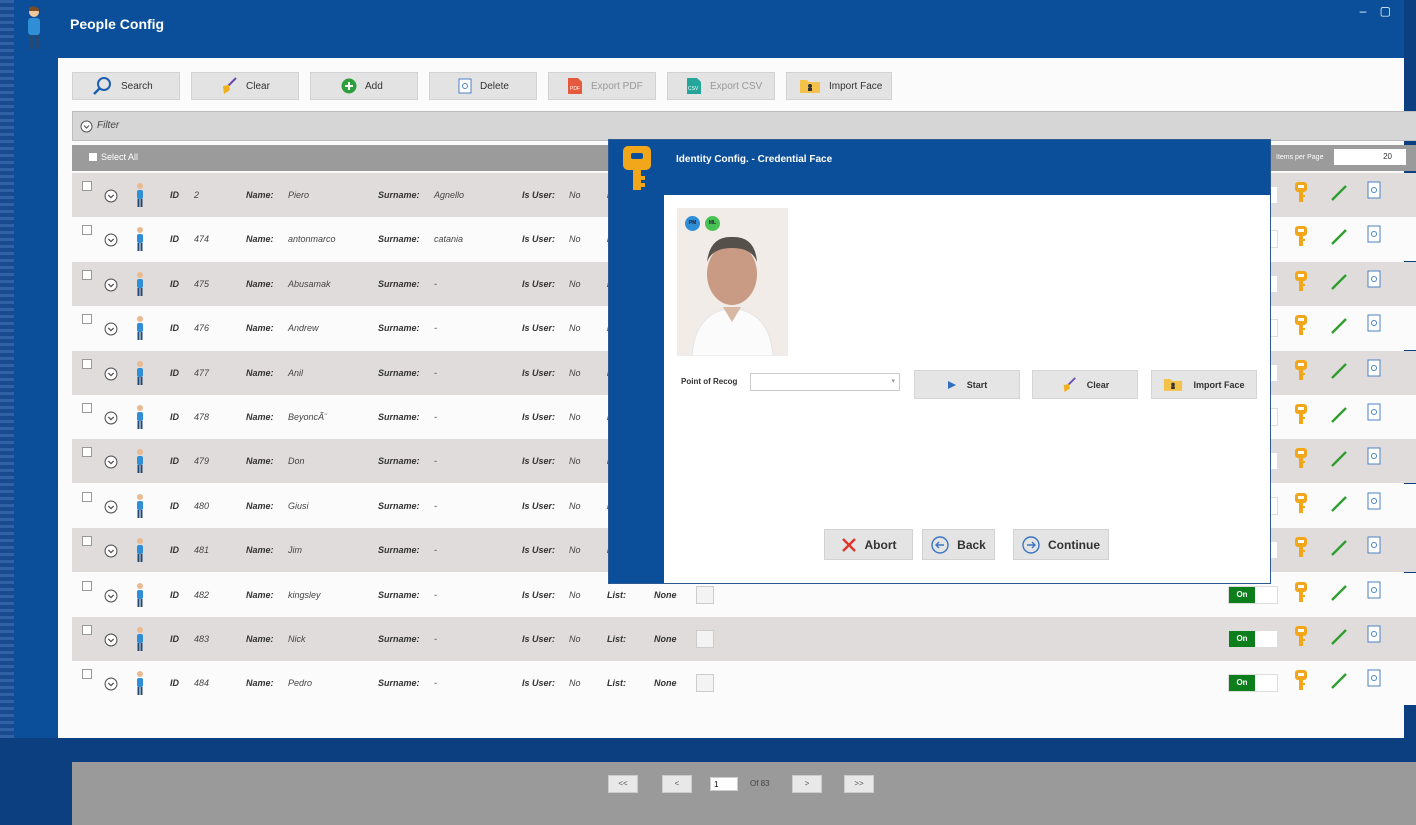 This screenshot has height=825, width=1416. What do you see at coordinates (140, 551) in the screenshot?
I see `person-icon` at bounding box center [140, 551].